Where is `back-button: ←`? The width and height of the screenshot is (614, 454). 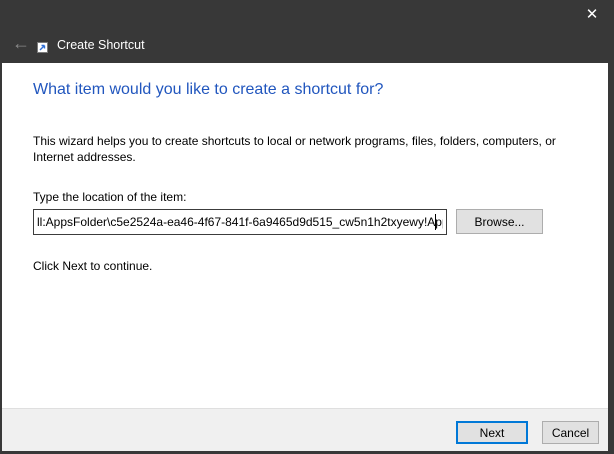
back-button: ← is located at coordinates (21, 43).